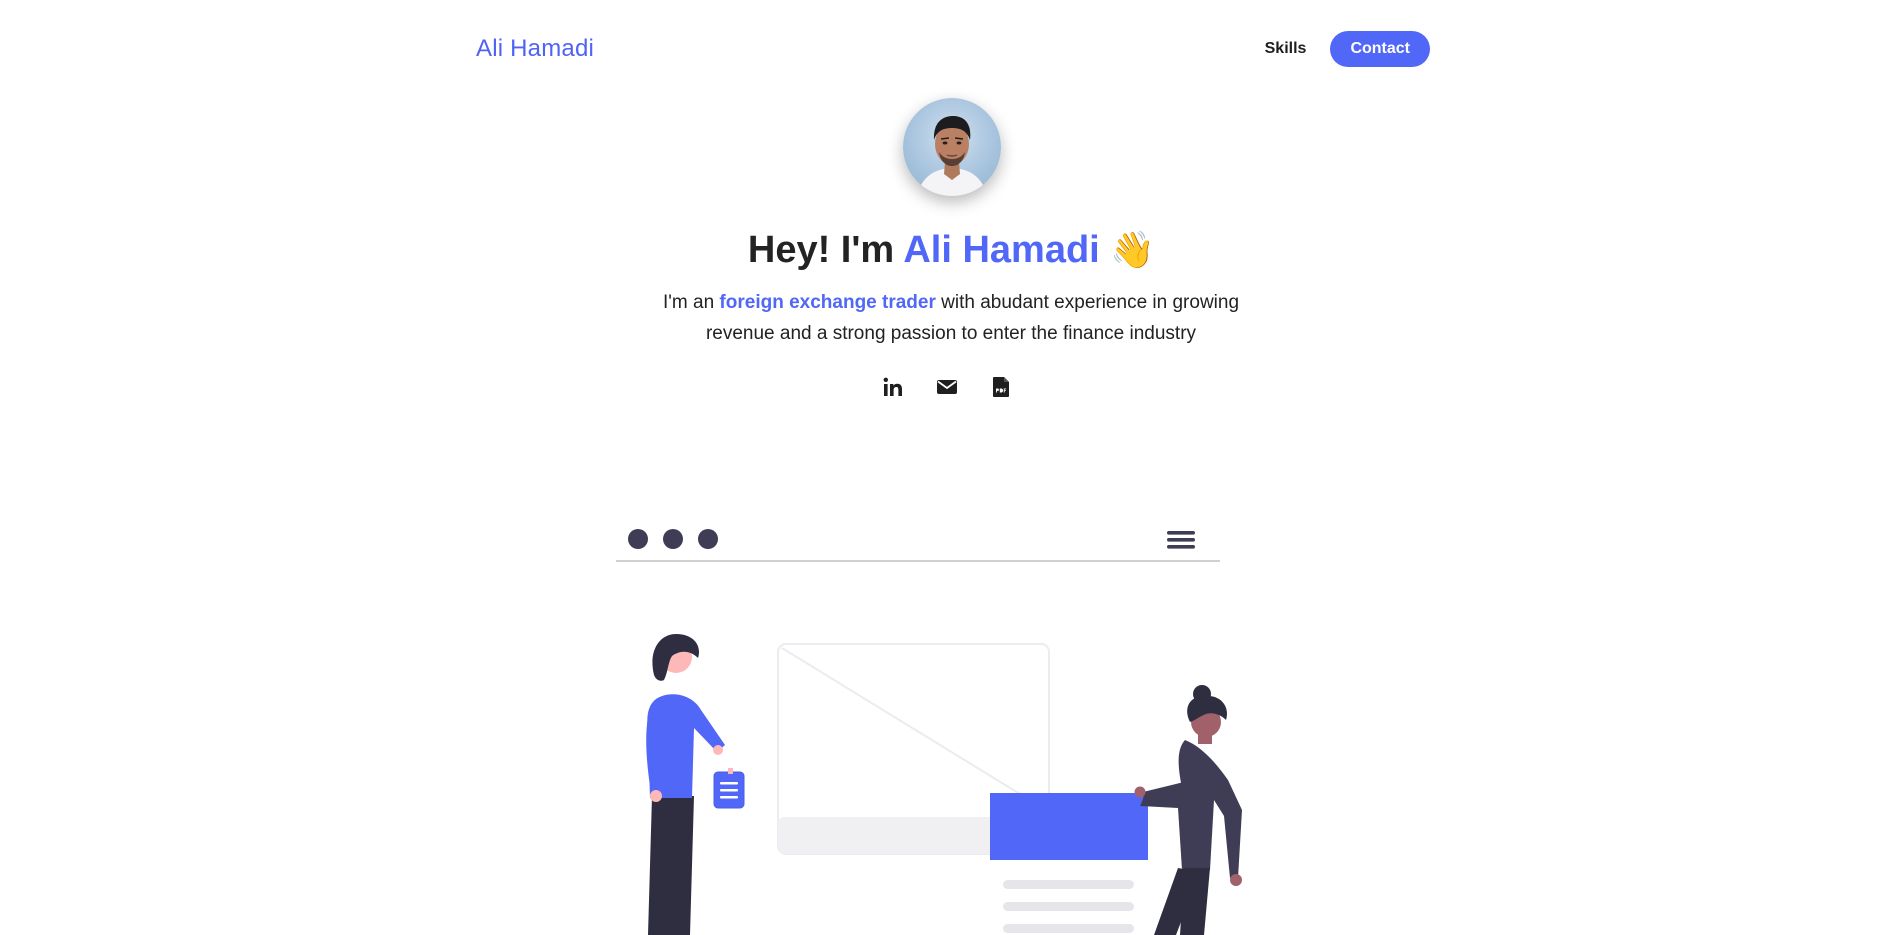  I want to click on man-figure, so click(1188, 810).